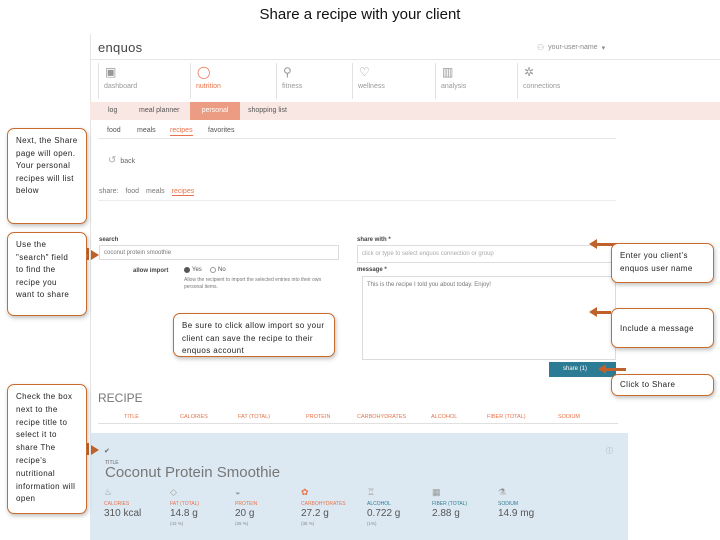 This screenshot has width=720, height=540. I want to click on heart-icon: ♡, so click(364, 72).